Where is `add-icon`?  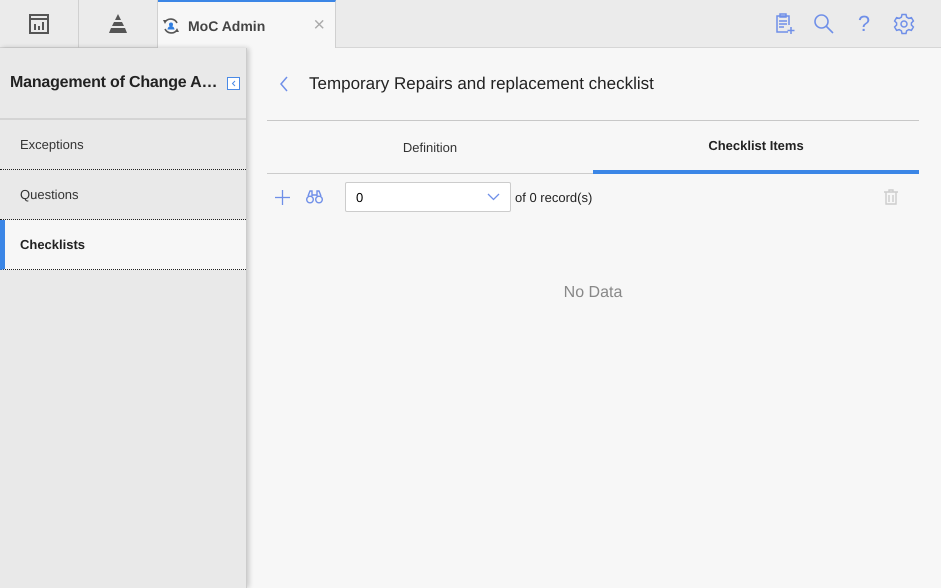
add-icon is located at coordinates (282, 197).